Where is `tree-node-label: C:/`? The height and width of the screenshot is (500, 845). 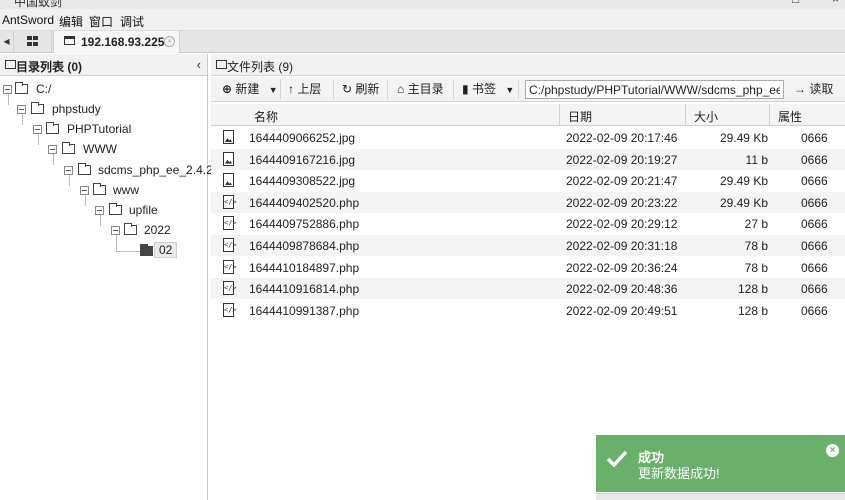 tree-node-label: C:/ is located at coordinates (44, 89).